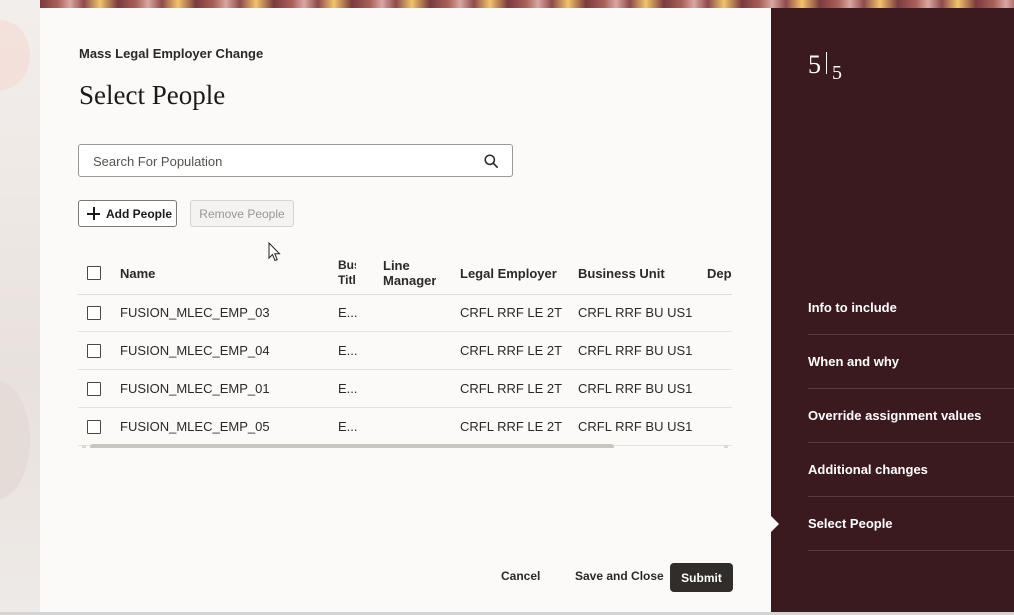  I want to click on submit-button: Submit, so click(701, 577).